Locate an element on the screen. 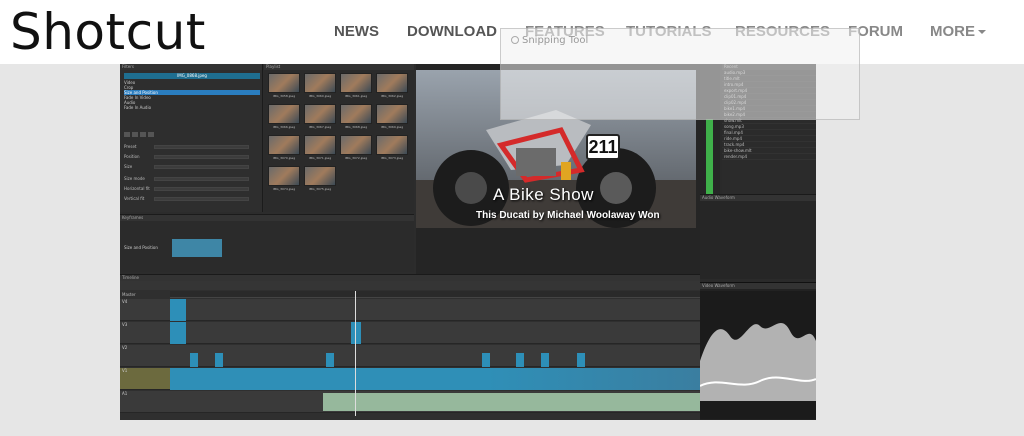 This screenshot has width=1024, height=436. prop-row: Preset is located at coordinates (189, 147).